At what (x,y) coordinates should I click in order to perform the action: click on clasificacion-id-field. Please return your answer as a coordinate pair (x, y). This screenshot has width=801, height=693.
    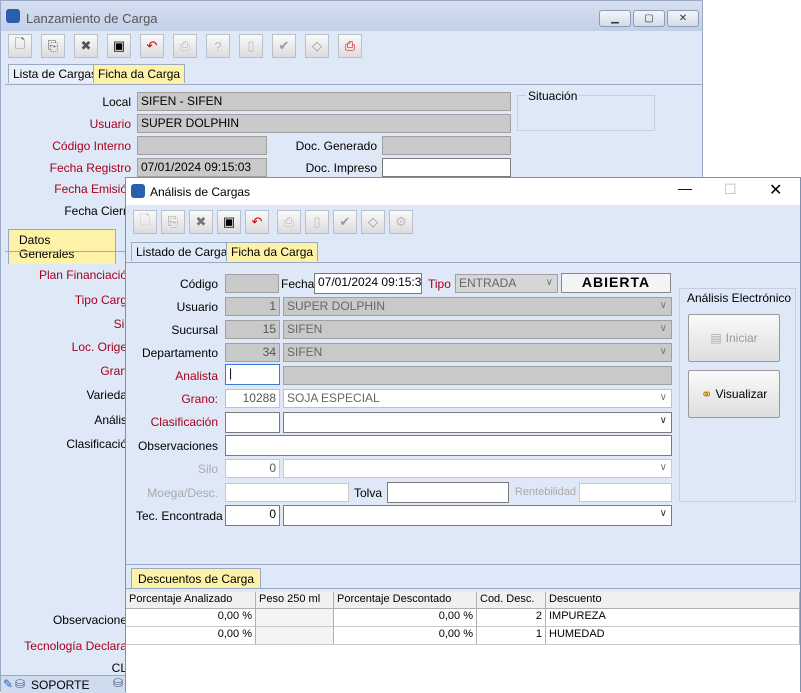
    Looking at the image, I should click on (252, 422).